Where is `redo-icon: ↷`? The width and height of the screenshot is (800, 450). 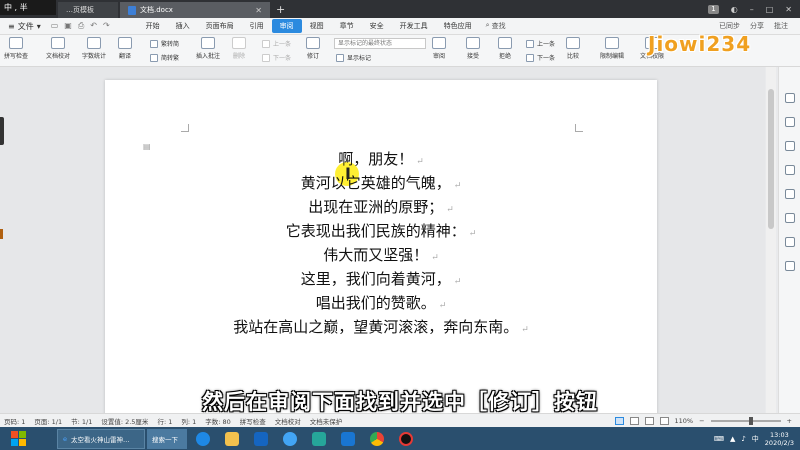
redo-icon: ↷ is located at coordinates (106, 26).